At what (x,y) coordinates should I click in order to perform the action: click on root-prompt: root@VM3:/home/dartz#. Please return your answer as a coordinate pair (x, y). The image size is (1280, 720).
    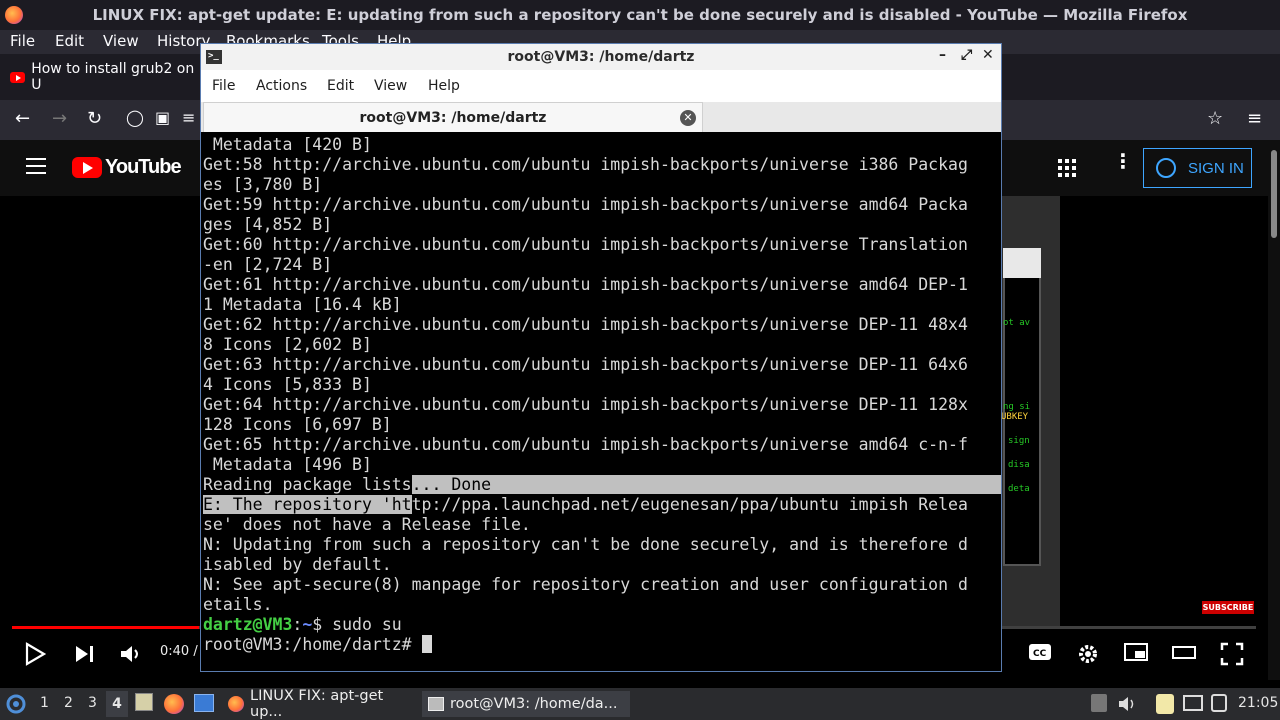
    Looking at the image, I should click on (312, 644).